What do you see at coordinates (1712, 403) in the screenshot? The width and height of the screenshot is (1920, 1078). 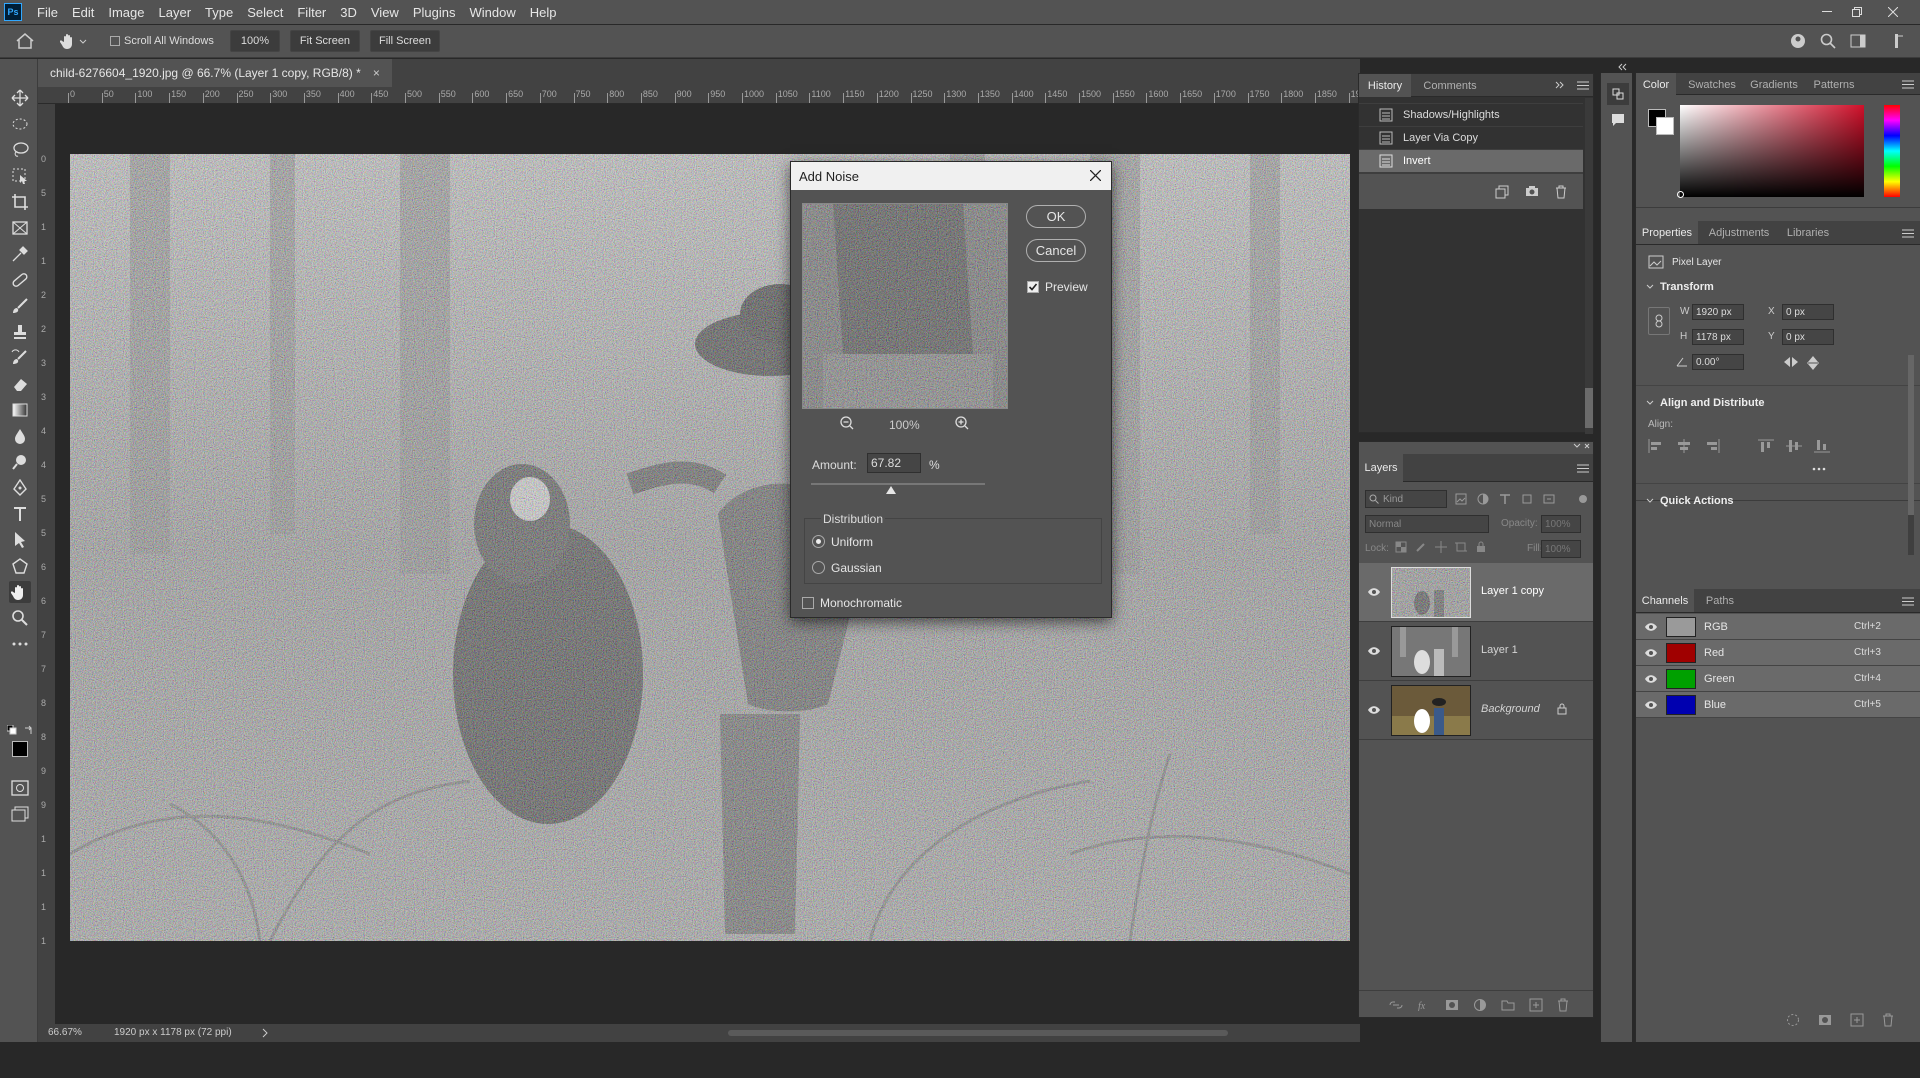 I see `align-distribute-title: Align and Distribute` at bounding box center [1712, 403].